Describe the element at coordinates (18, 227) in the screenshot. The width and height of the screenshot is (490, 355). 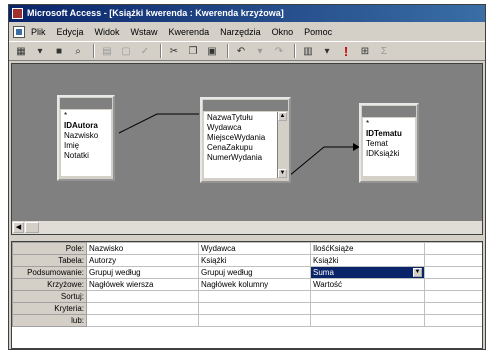
I see `scroll-left-icon: ◀` at that location.